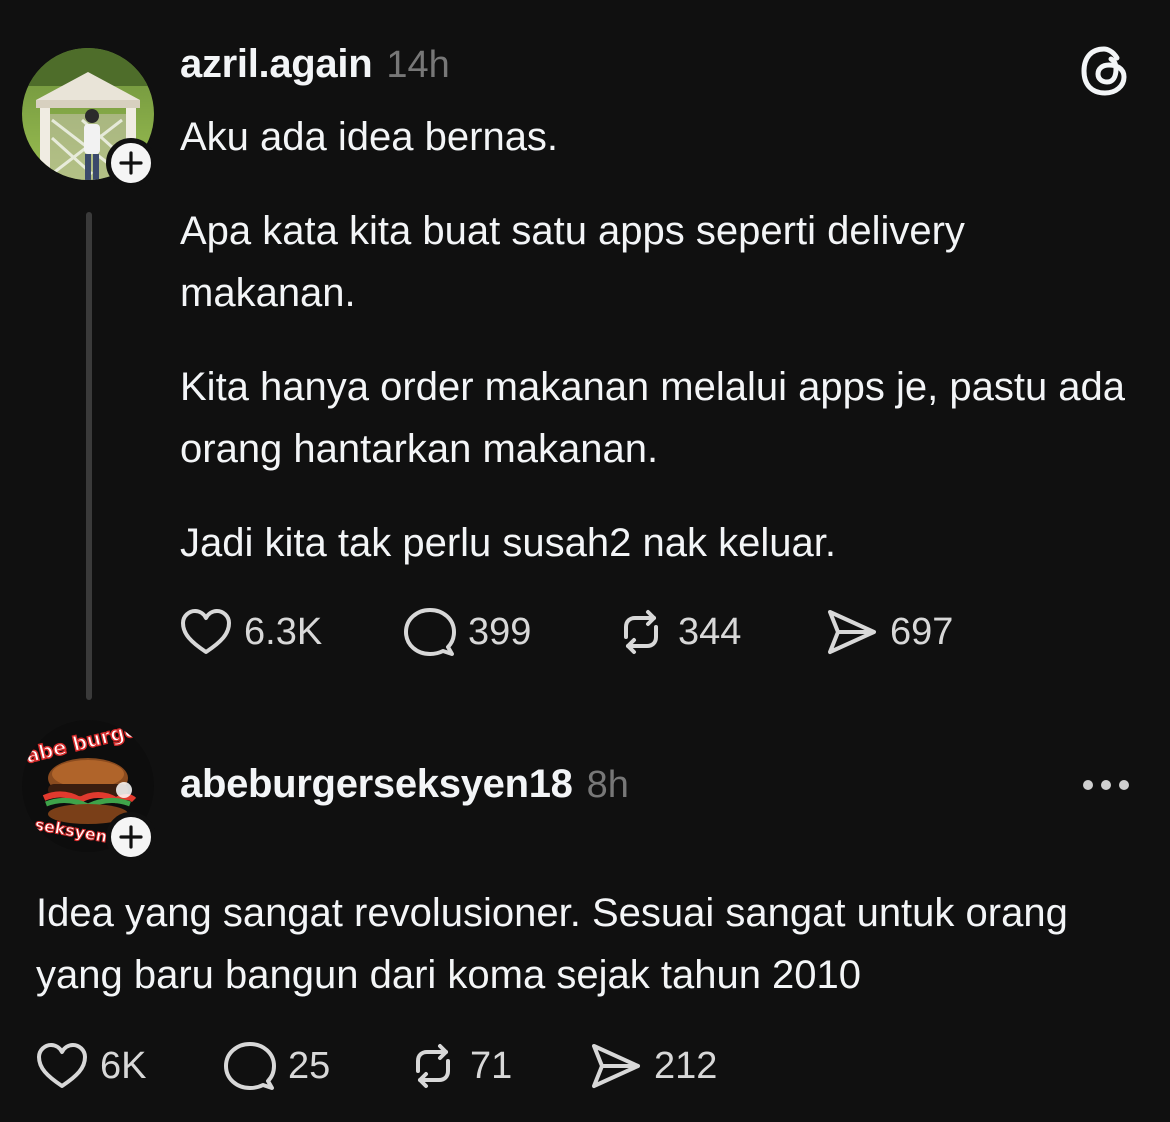 This screenshot has height=1122, width=1170. Describe the element at coordinates (417, 65) in the screenshot. I see `timestamp: 14h` at that location.